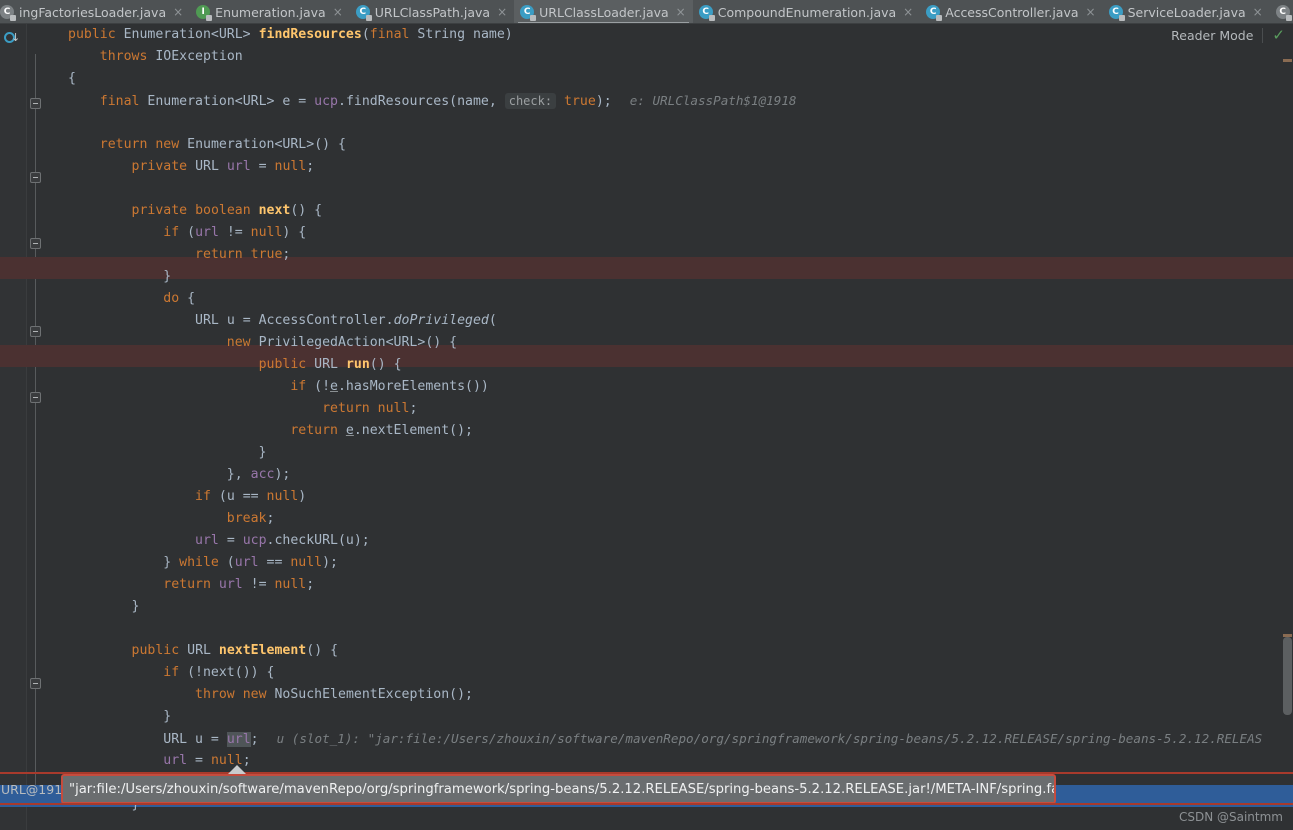 This screenshot has width=1293, height=830. Describe the element at coordinates (176, 497) in the screenshot. I see `code-line: if (u == null)` at that location.